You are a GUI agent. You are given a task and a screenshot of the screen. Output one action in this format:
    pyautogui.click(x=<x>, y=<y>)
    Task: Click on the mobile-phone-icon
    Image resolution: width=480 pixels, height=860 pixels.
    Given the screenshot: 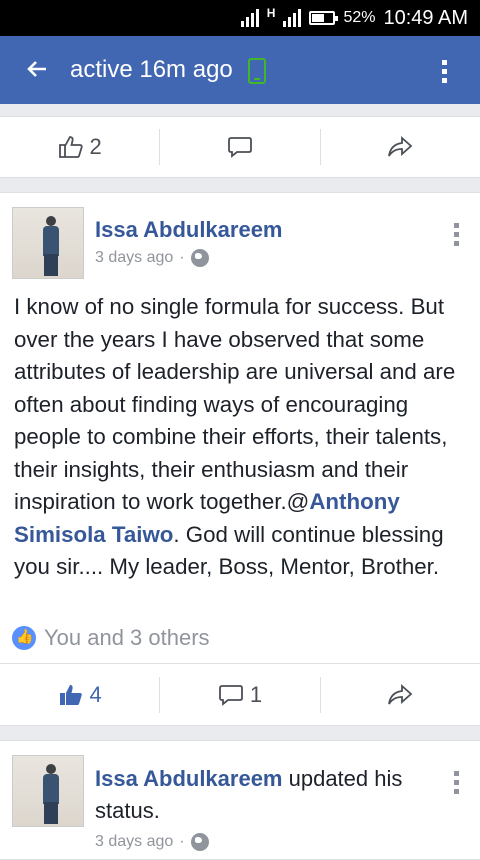 What is the action you would take?
    pyautogui.click(x=257, y=71)
    